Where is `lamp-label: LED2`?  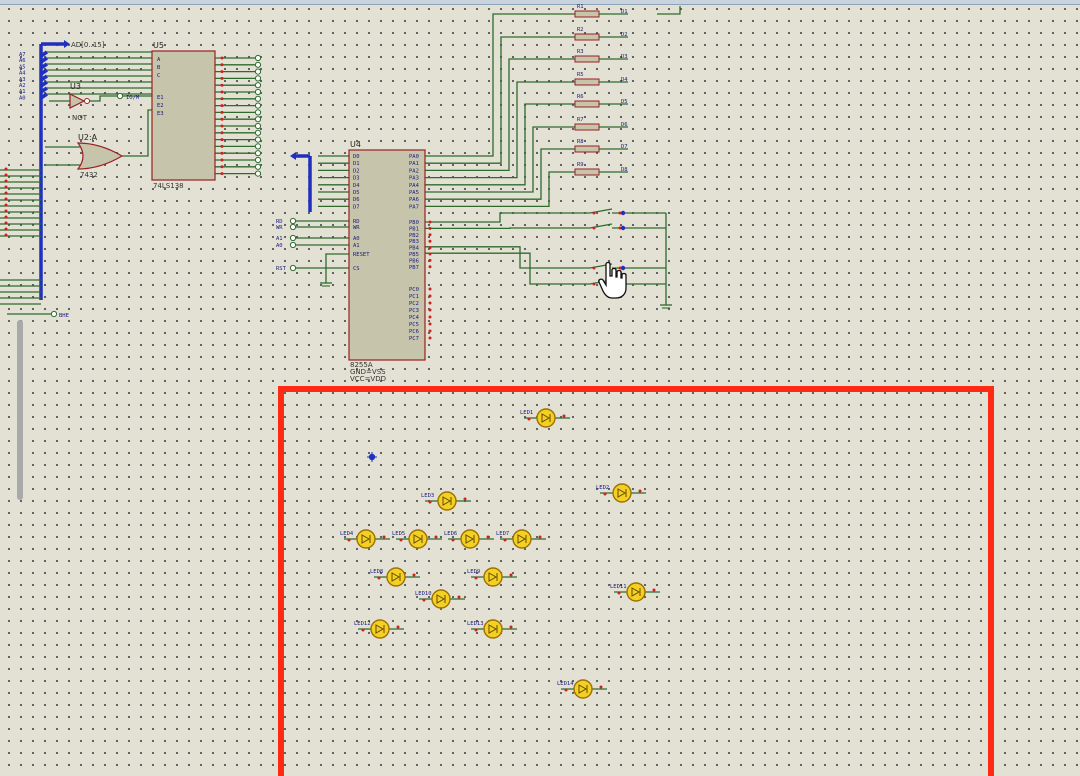
lamp-label: LED2 is located at coordinates (602, 488).